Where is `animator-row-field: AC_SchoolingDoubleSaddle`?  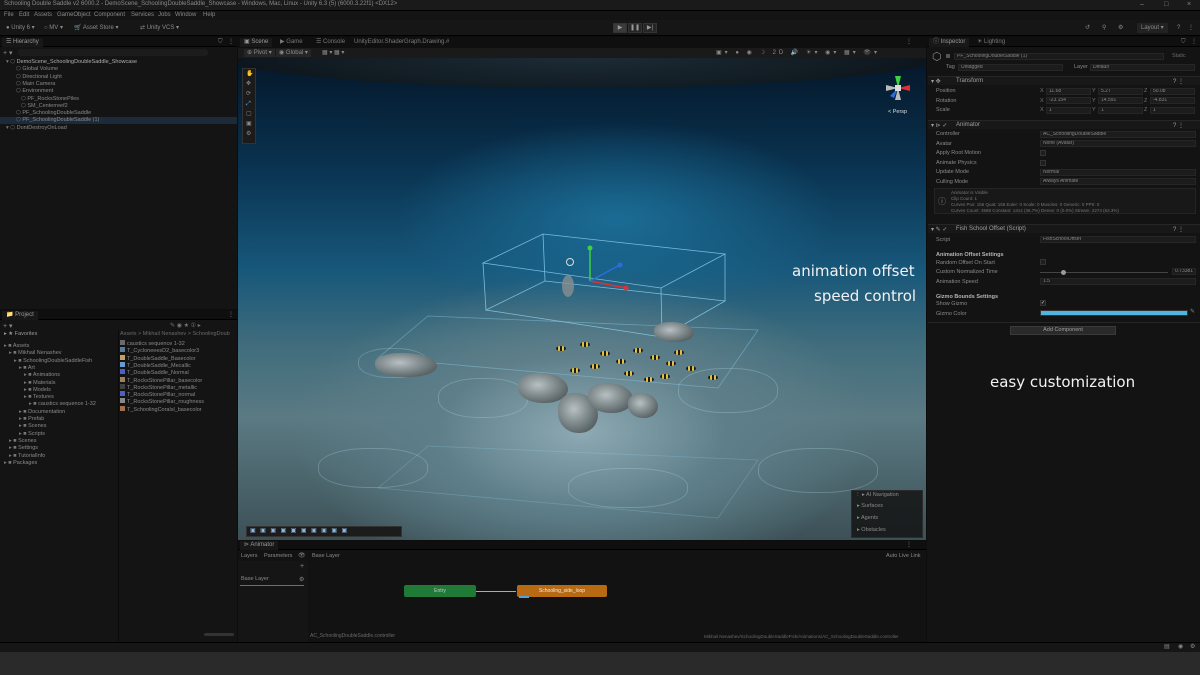 animator-row-field: AC_SchoolingDoubleSaddle is located at coordinates (1118, 134).